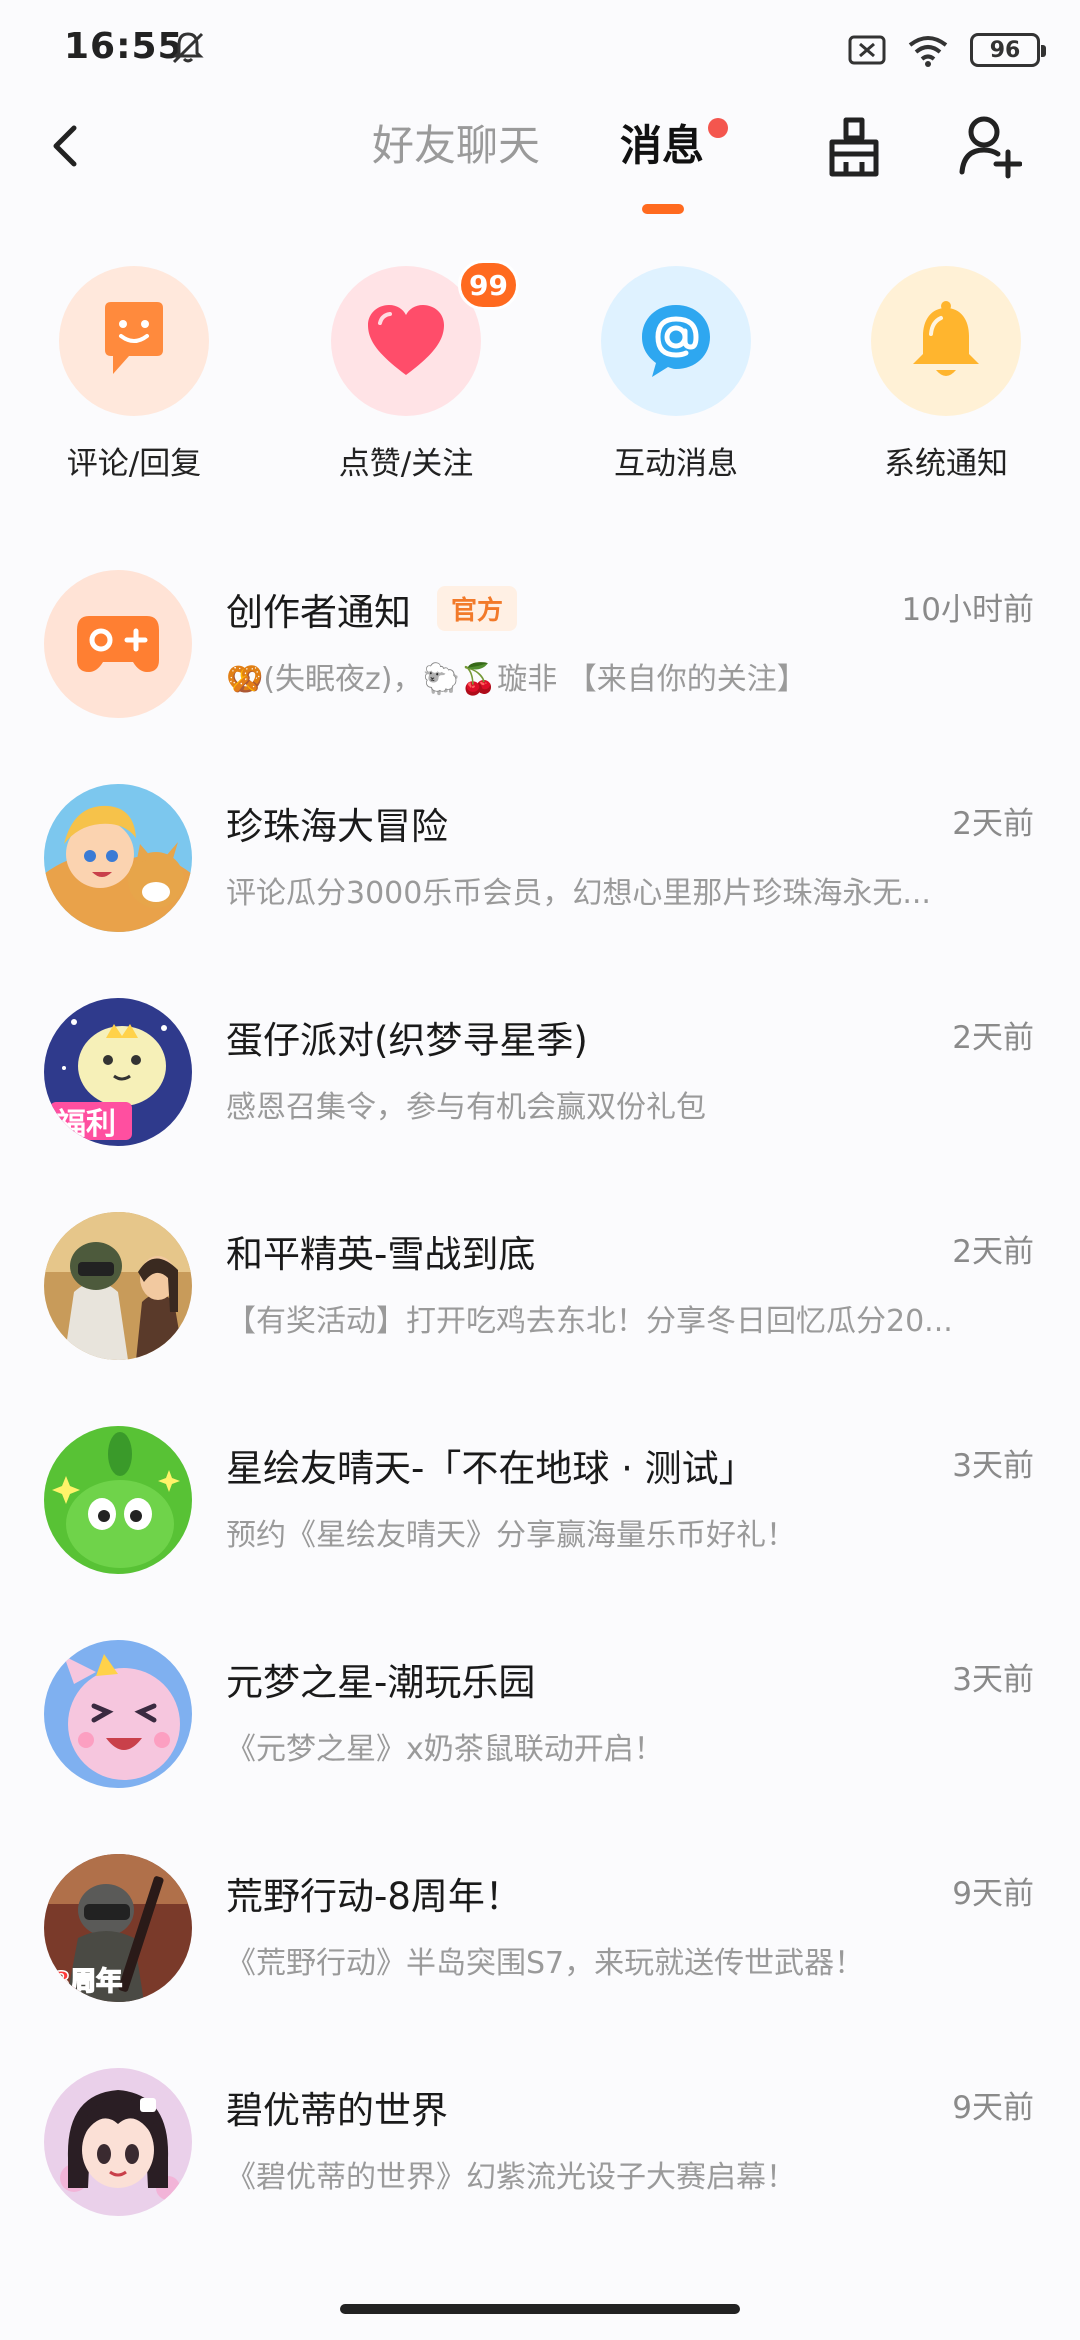 Image resolution: width=1080 pixels, height=2340 pixels. What do you see at coordinates (118, 858) in the screenshot?
I see `game-avatar-pearl` at bounding box center [118, 858].